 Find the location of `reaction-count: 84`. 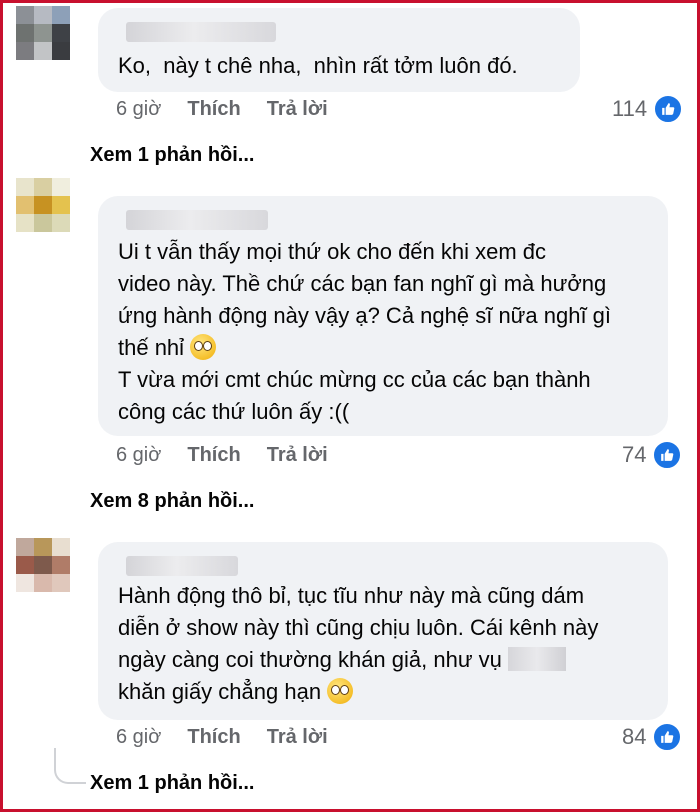

reaction-count: 84 is located at coordinates (634, 736).